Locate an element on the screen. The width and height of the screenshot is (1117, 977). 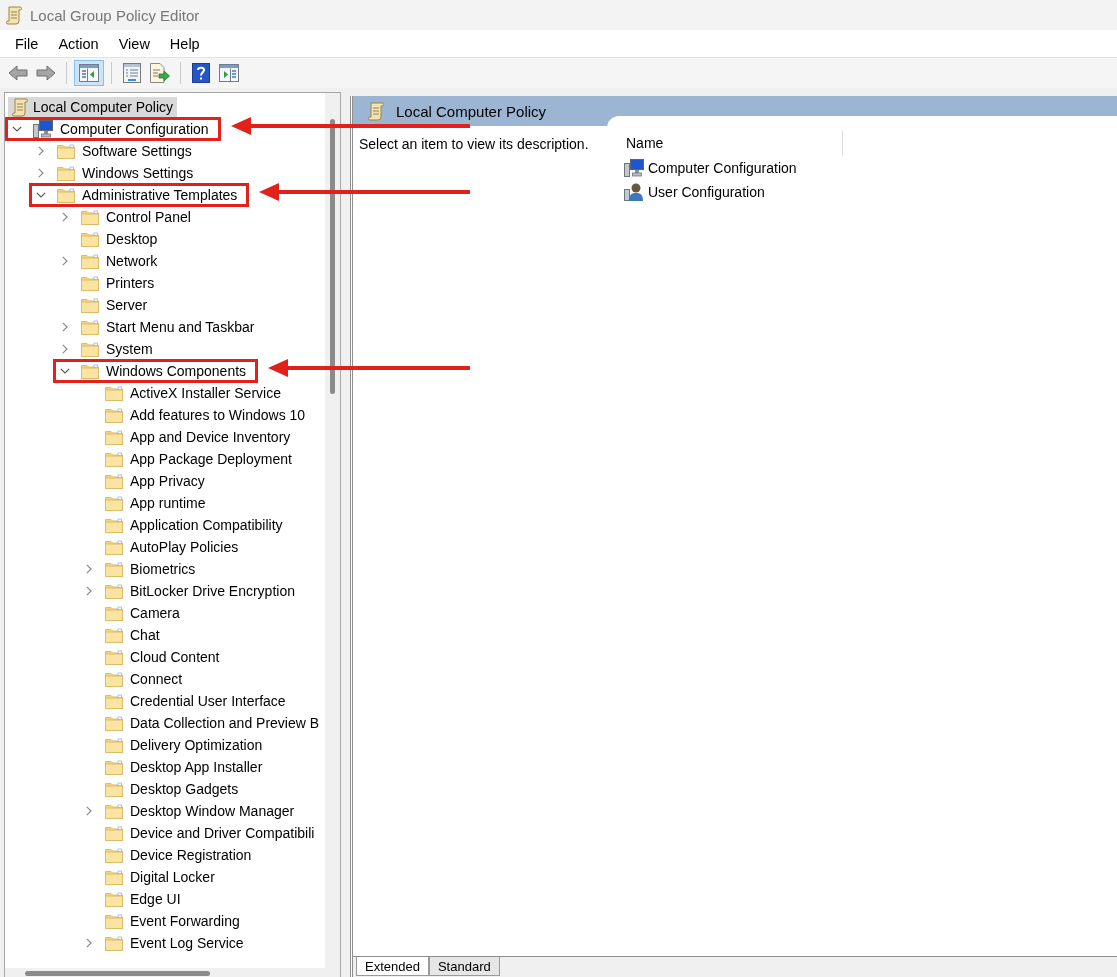
window-title: Local Group Policy Editor is located at coordinates (115, 15).